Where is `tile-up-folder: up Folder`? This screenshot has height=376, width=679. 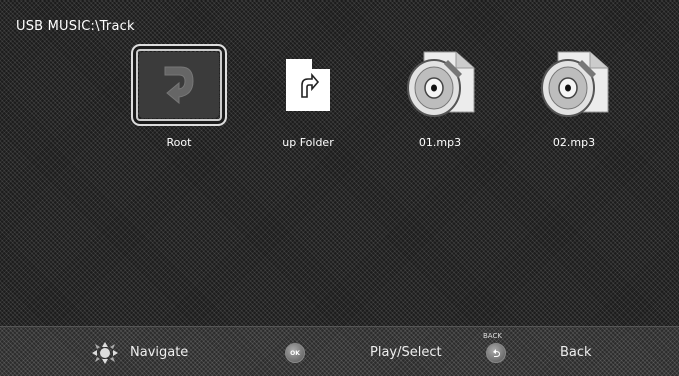 tile-up-folder: up Folder is located at coordinates (308, 101).